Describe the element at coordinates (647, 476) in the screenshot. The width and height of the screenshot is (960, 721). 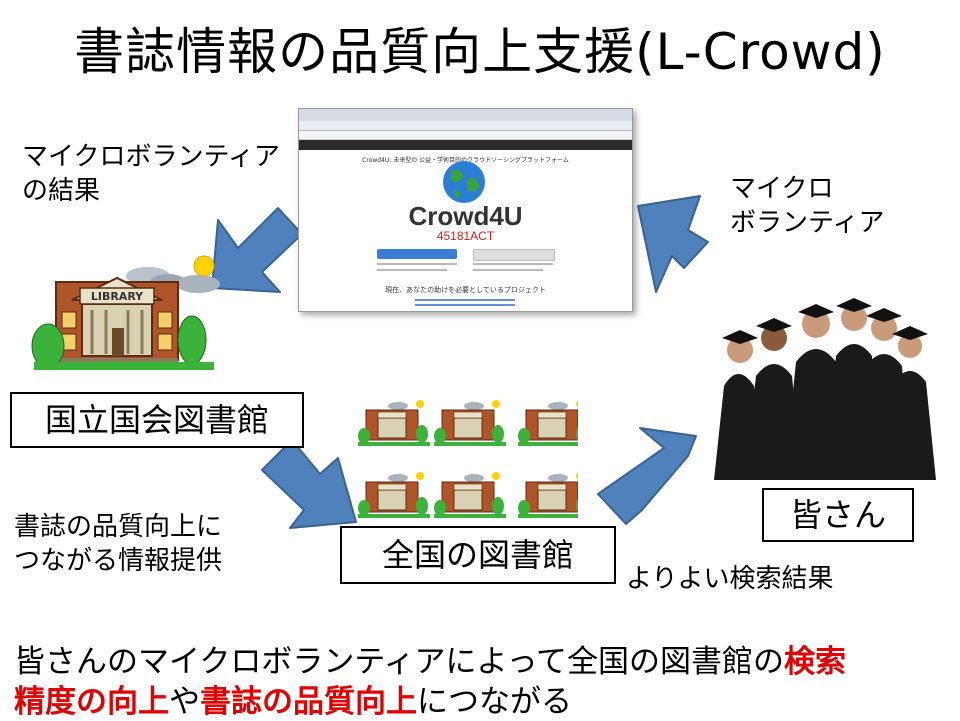
I see `arrow-libraries-to-people` at that location.